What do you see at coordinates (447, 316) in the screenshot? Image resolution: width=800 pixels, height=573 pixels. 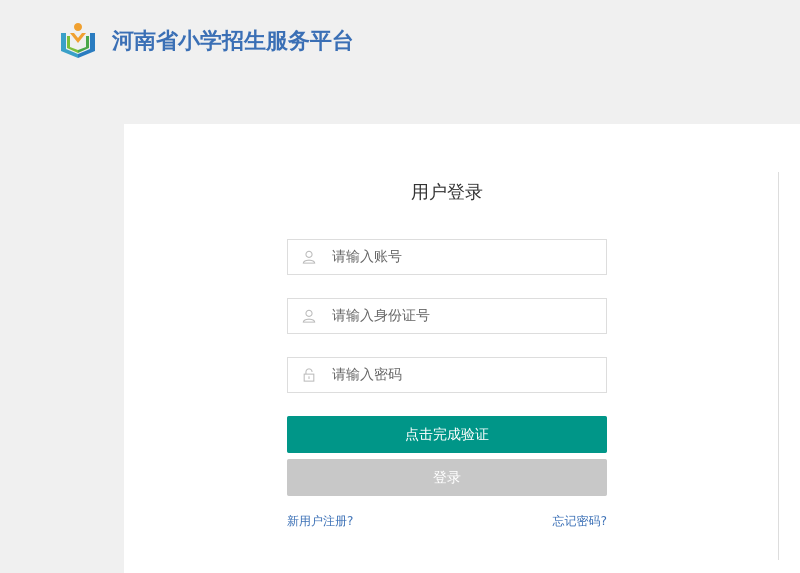 I see `input-field: 请输入身份证号` at bounding box center [447, 316].